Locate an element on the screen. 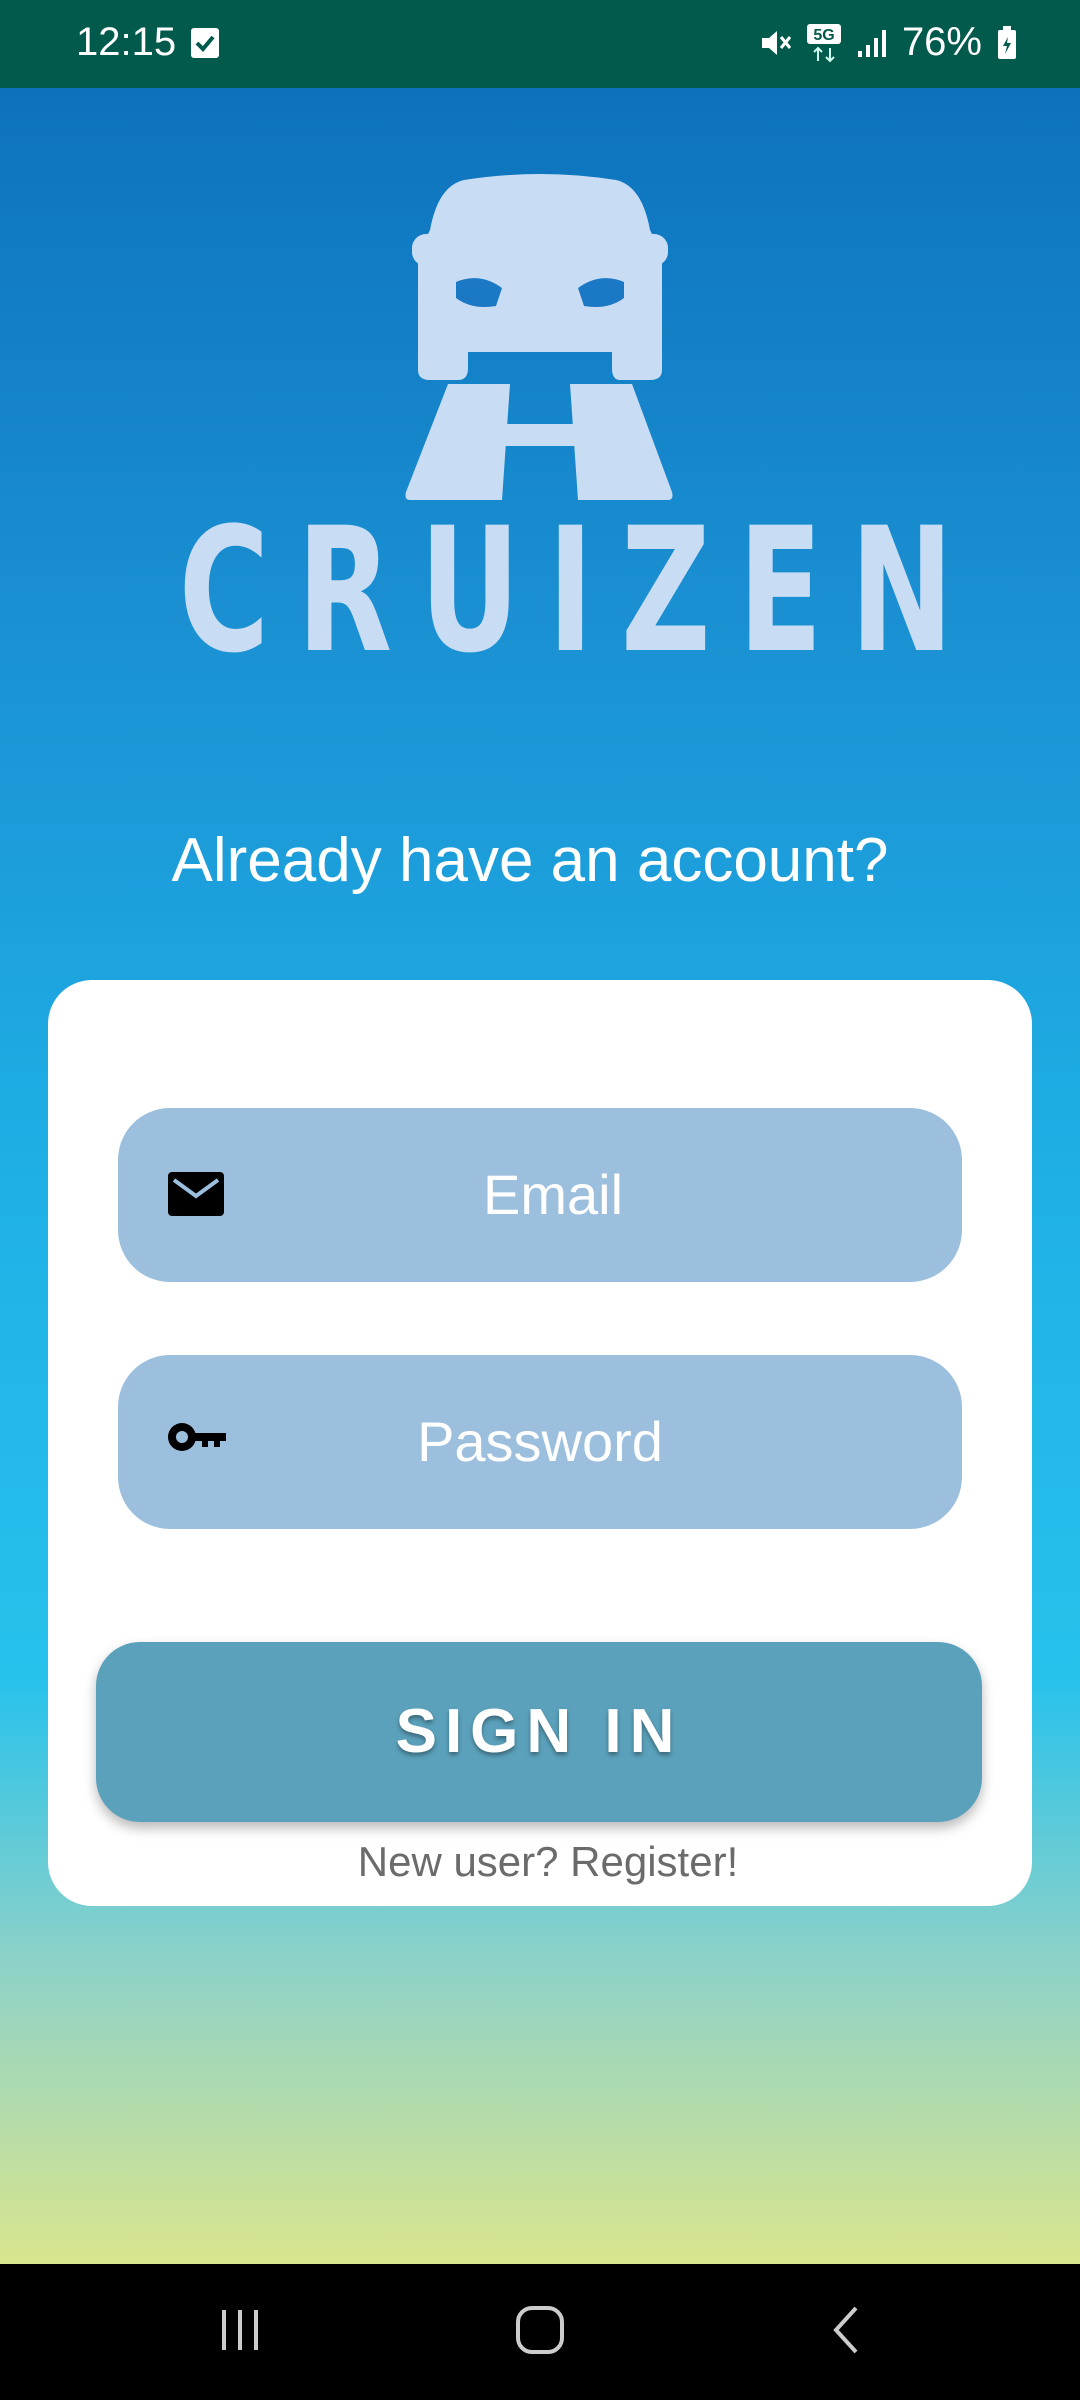 Image resolution: width=1080 pixels, height=2400 pixels. home-icon is located at coordinates (540, 2330).